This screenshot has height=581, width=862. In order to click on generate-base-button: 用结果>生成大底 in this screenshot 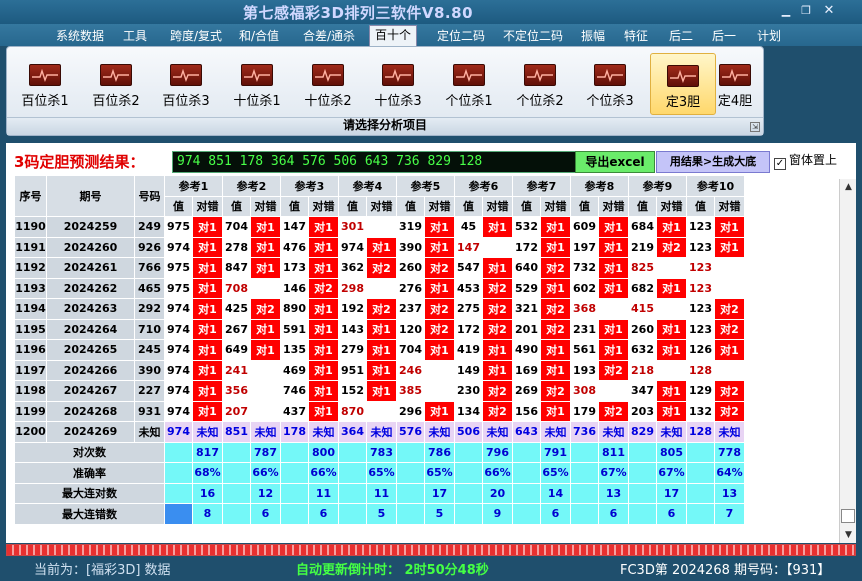, I will do `click(713, 162)`.